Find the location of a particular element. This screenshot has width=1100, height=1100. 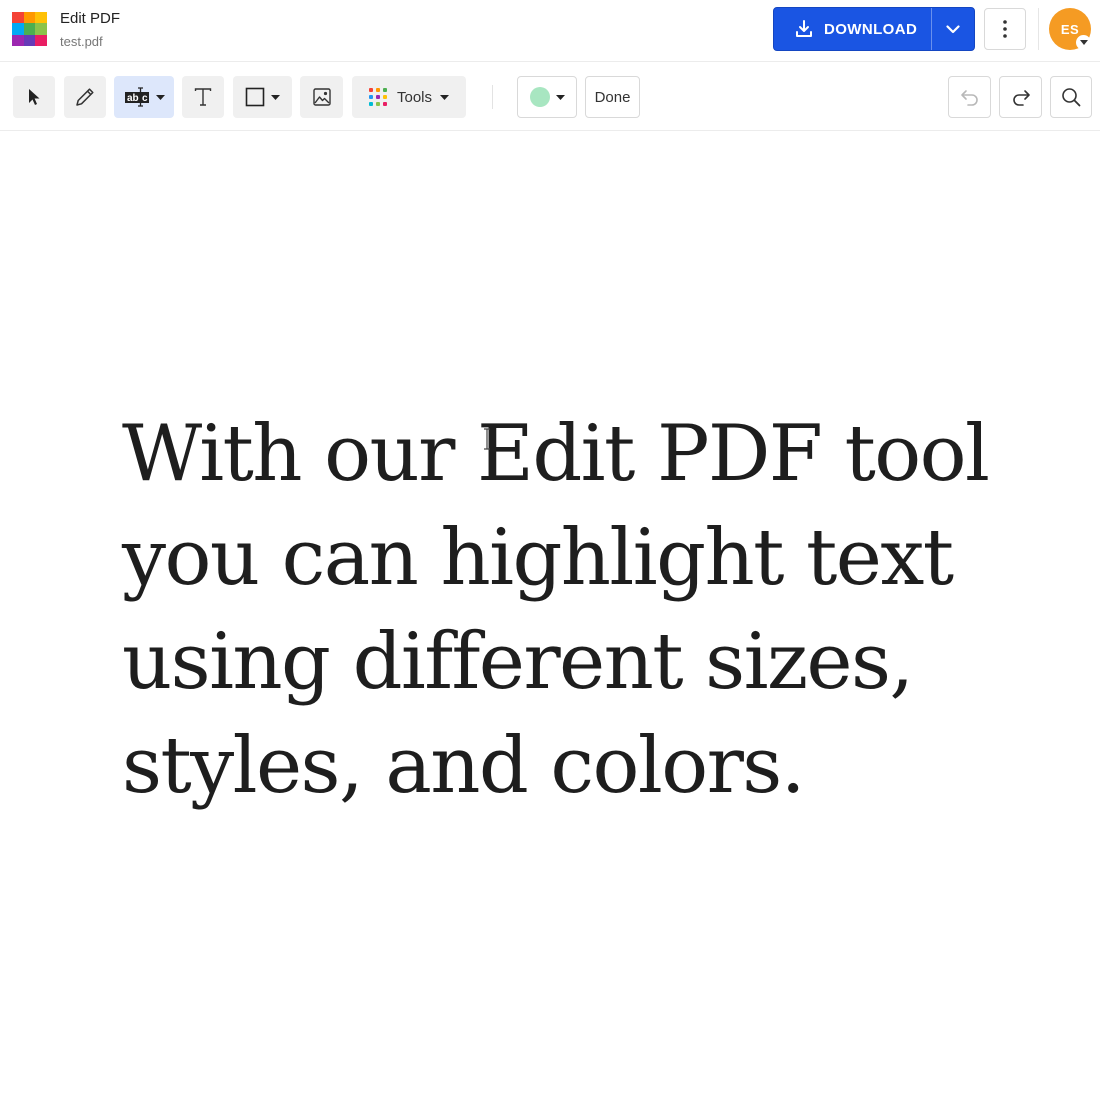

done-label: Done is located at coordinates (612, 97).